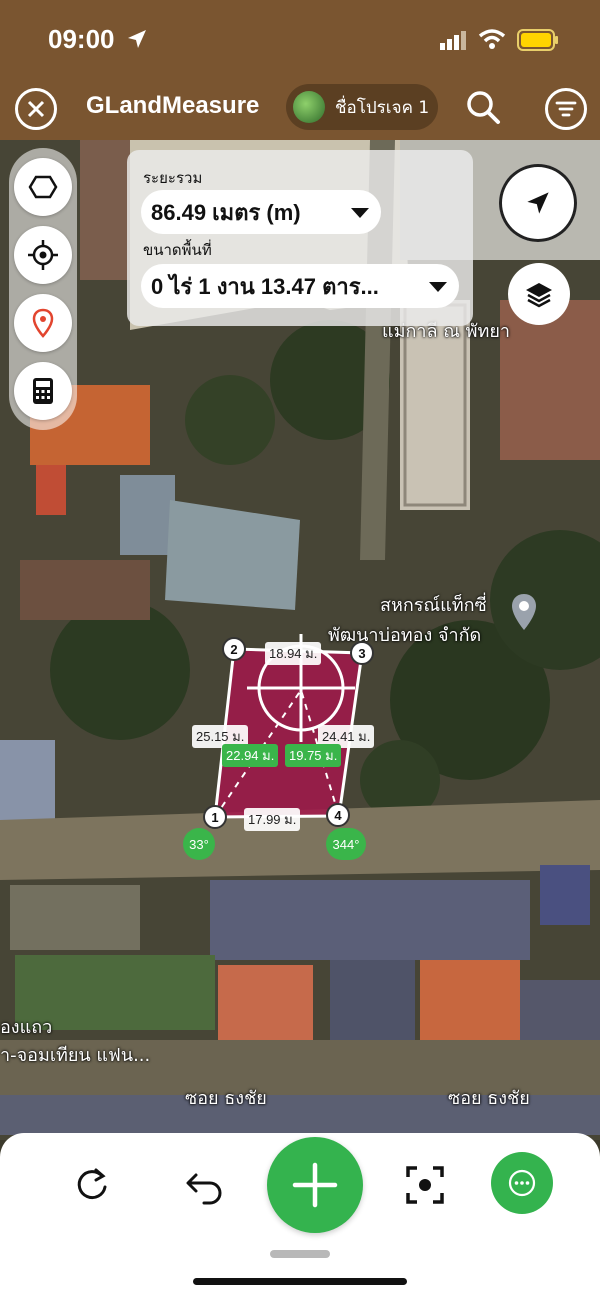  Describe the element at coordinates (215, 817) in the screenshot. I see `vertex-marker: 1` at that location.